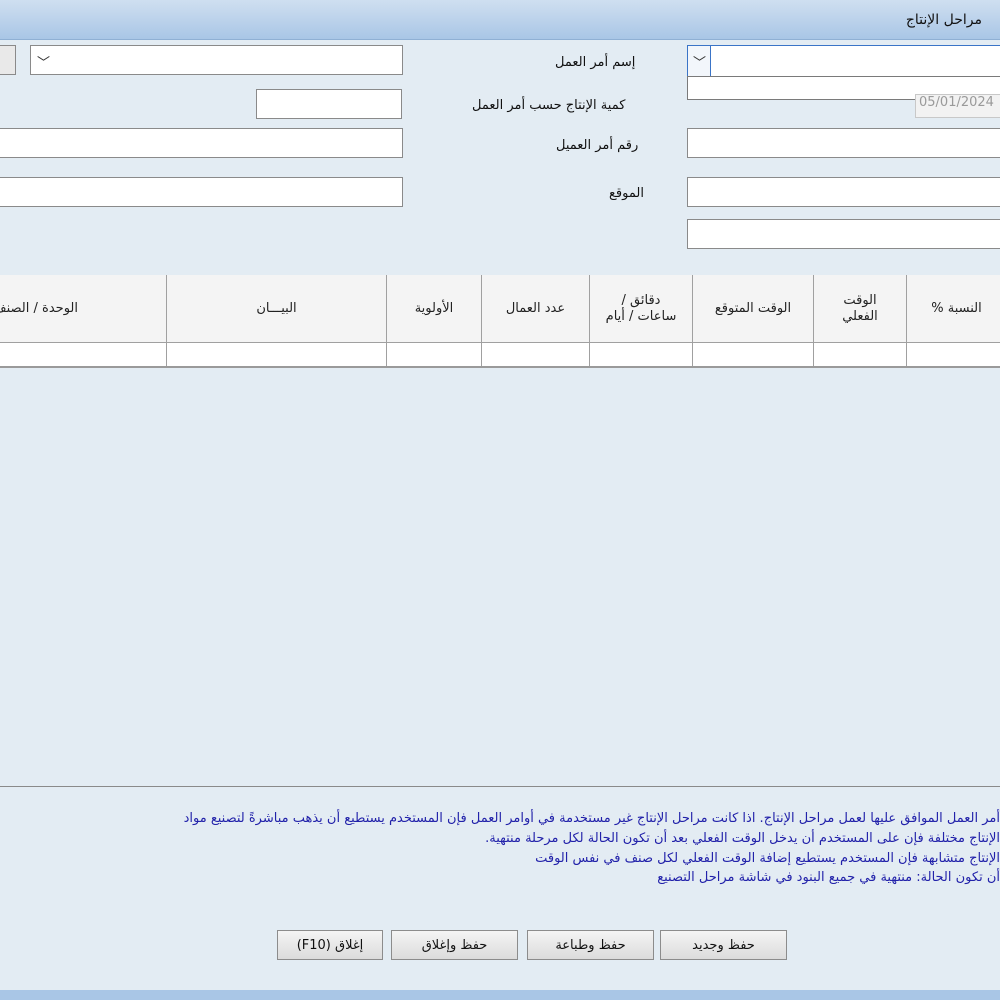  What do you see at coordinates (843, 61) in the screenshot?
I see `work-order-name-combobox: ﹀` at bounding box center [843, 61].